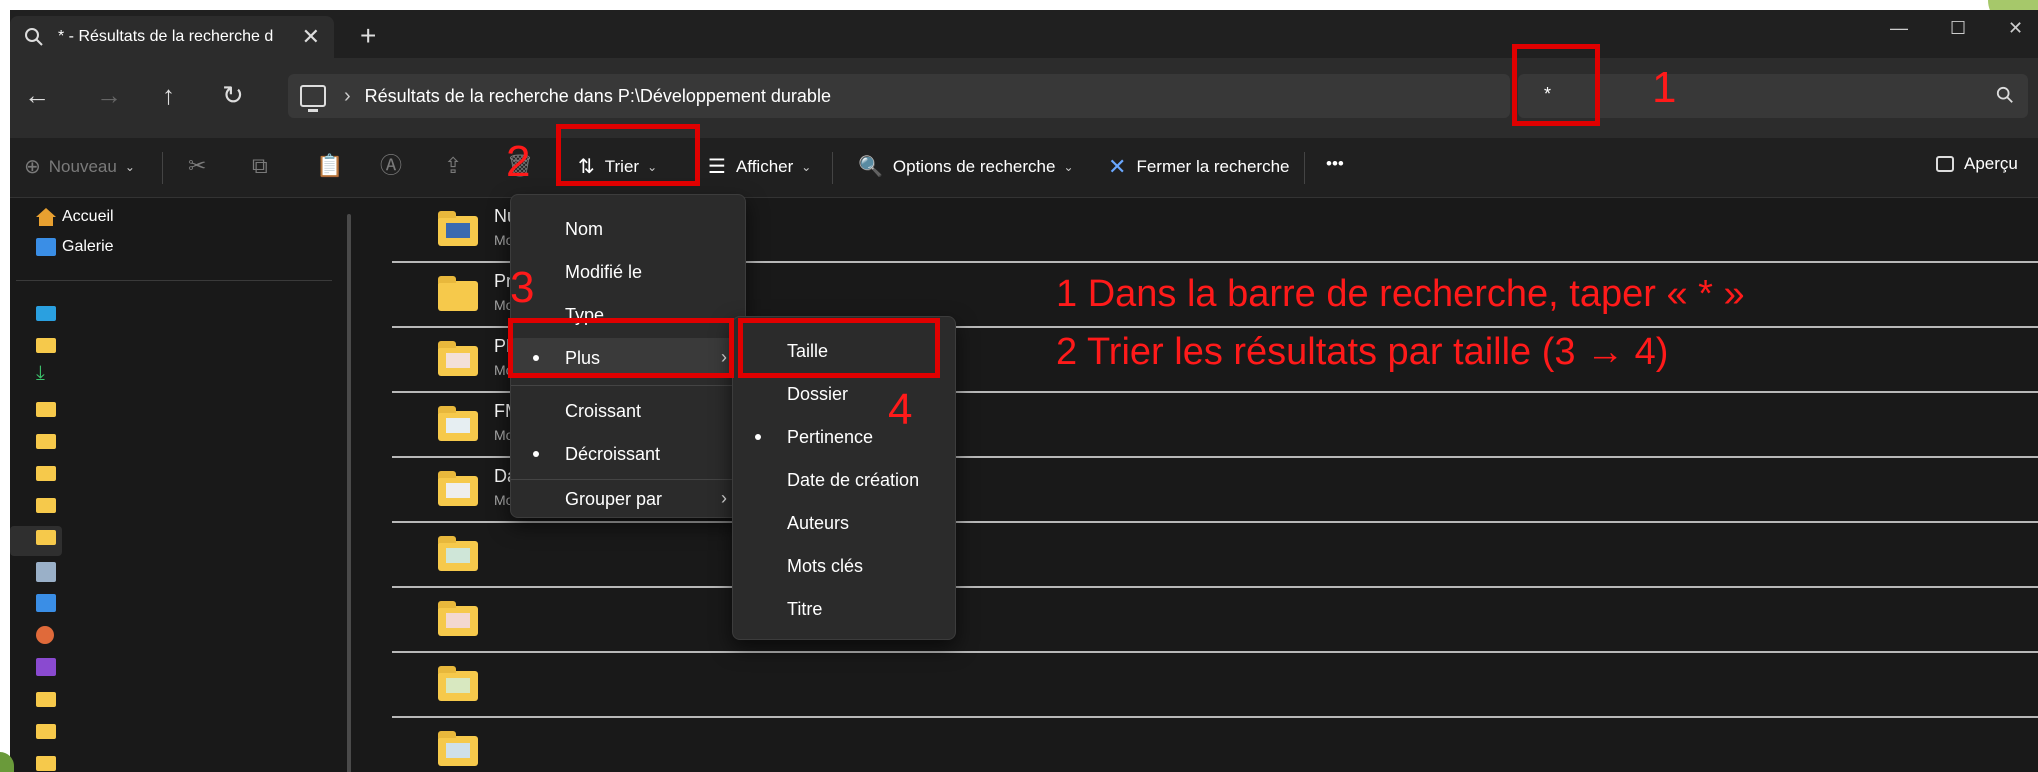  I want to click on copy-icon: ⧉, so click(260, 166).